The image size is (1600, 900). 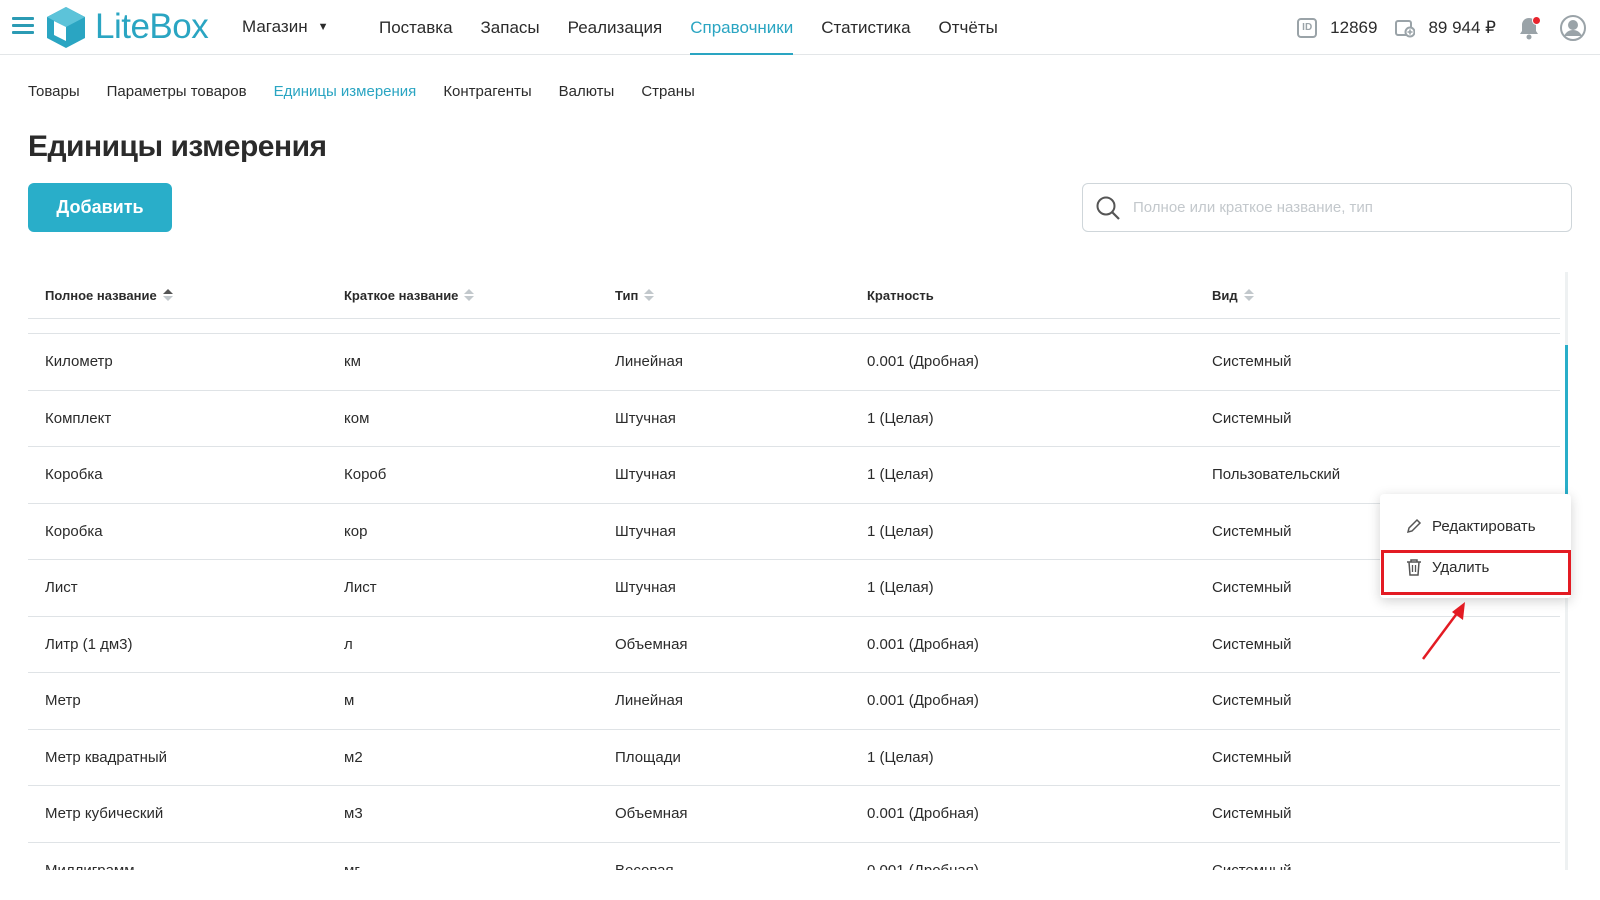 I want to click on search-icon, so click(x=1108, y=208).